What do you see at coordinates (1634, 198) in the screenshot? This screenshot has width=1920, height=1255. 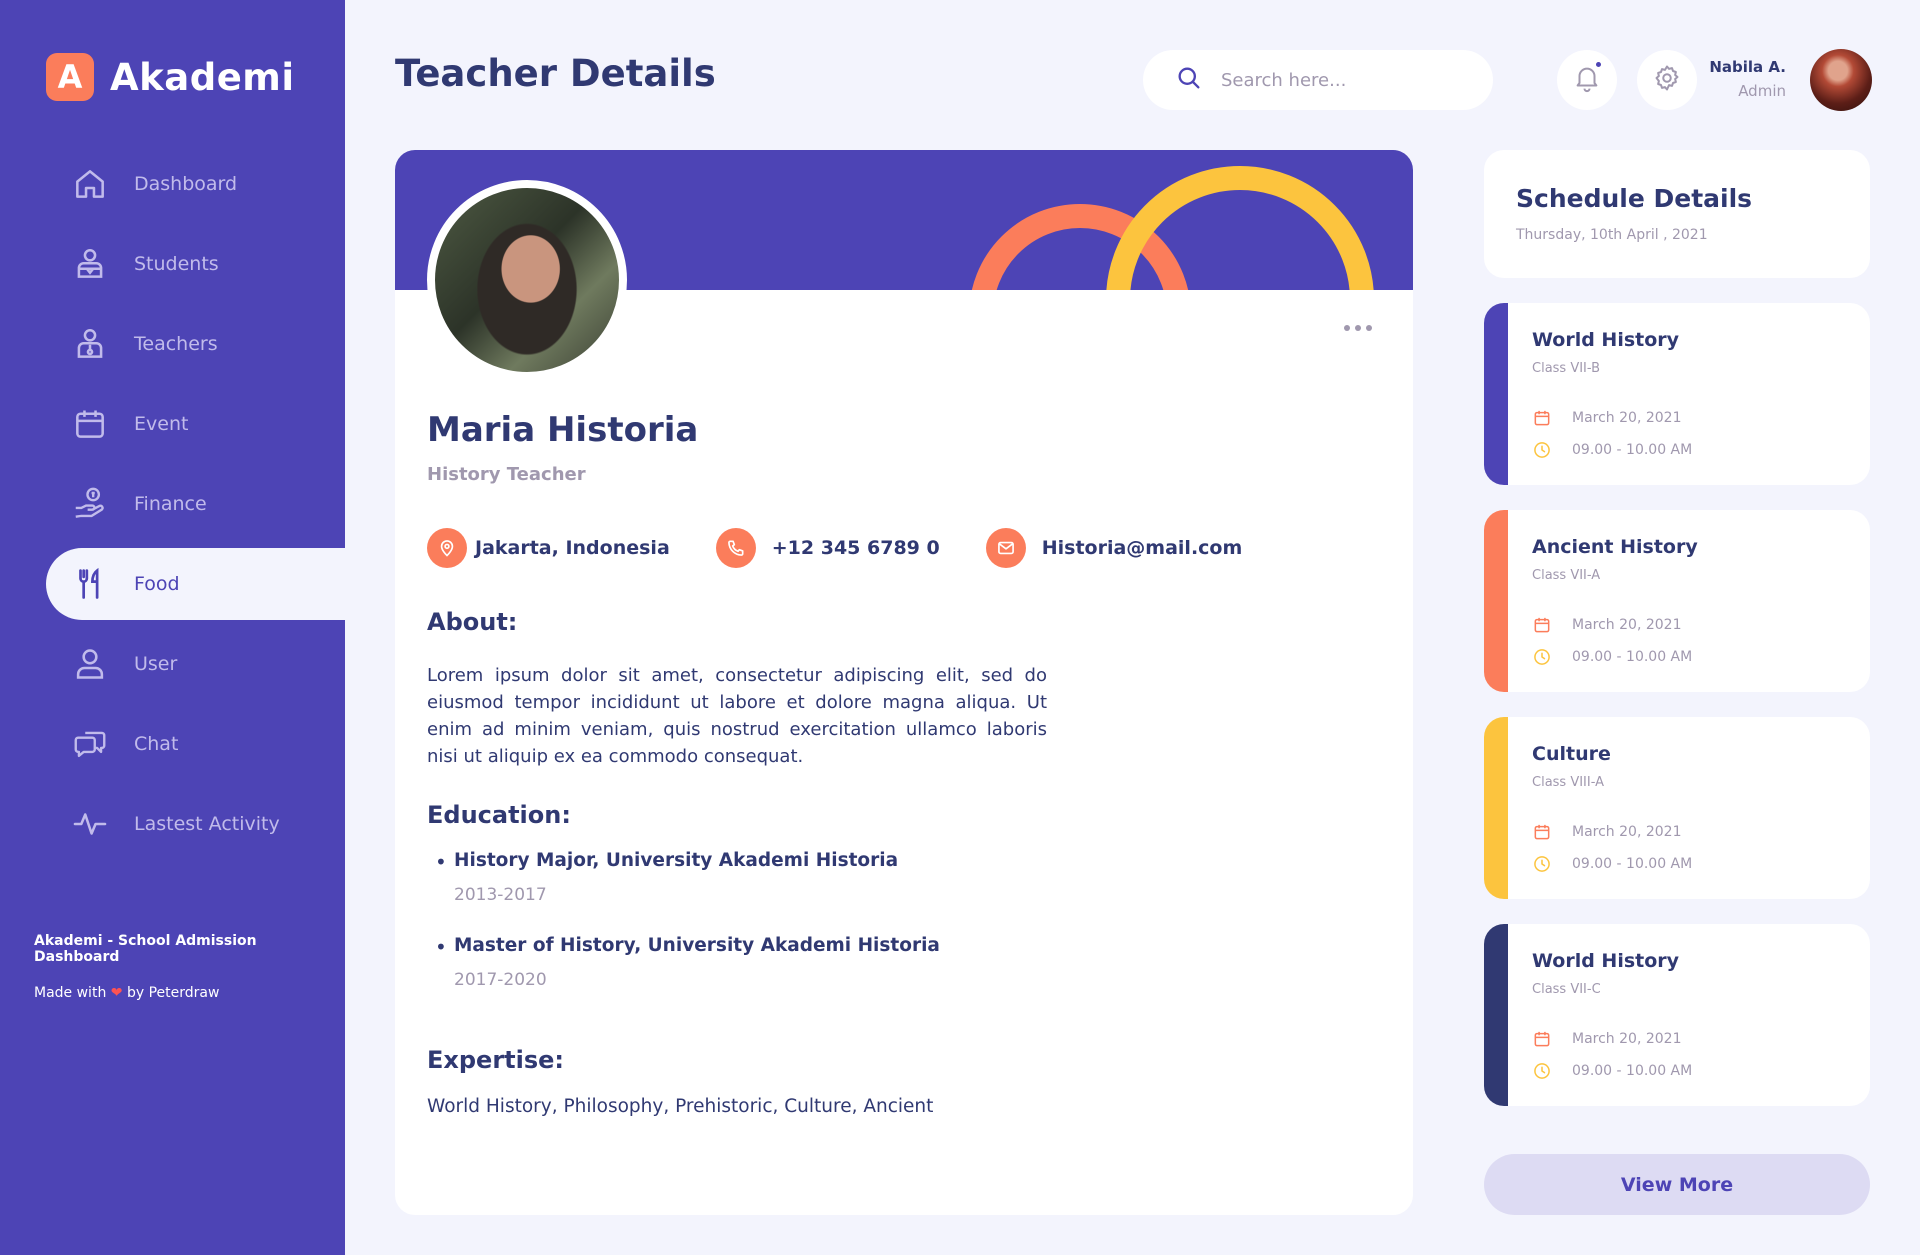 I see `schedule-title: Schedule Details` at bounding box center [1634, 198].